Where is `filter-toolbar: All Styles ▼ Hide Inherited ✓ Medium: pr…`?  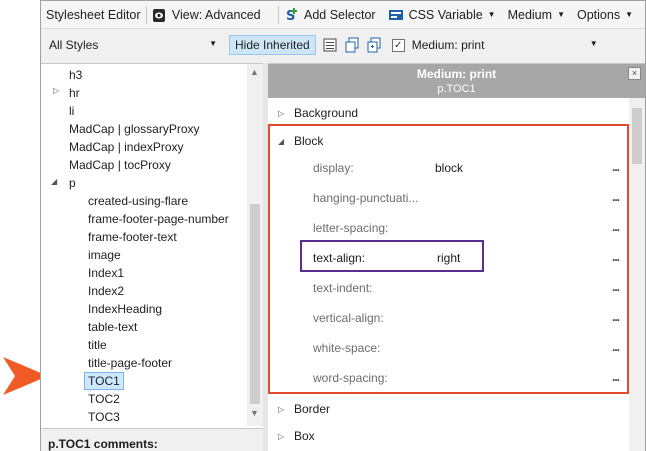 filter-toolbar: All Styles ▼ Hide Inherited ✓ Medium: pr… is located at coordinates (343, 45).